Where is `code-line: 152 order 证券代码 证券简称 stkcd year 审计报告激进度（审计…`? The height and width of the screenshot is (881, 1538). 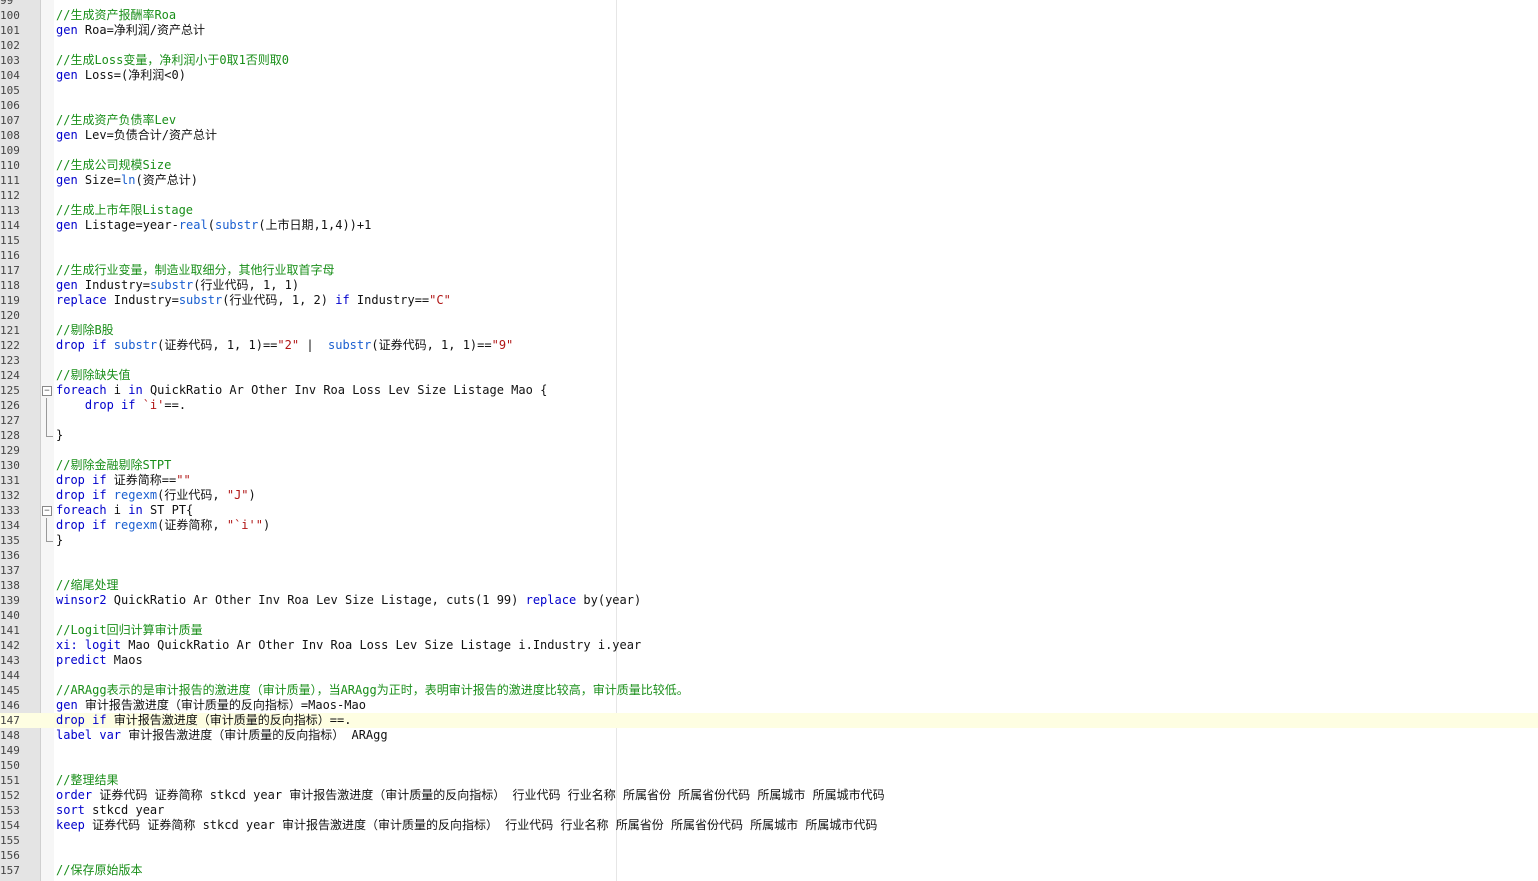 code-line: 152 order 证券代码 证券简称 stkcd year 审计报告激进度（审计… is located at coordinates (769, 795).